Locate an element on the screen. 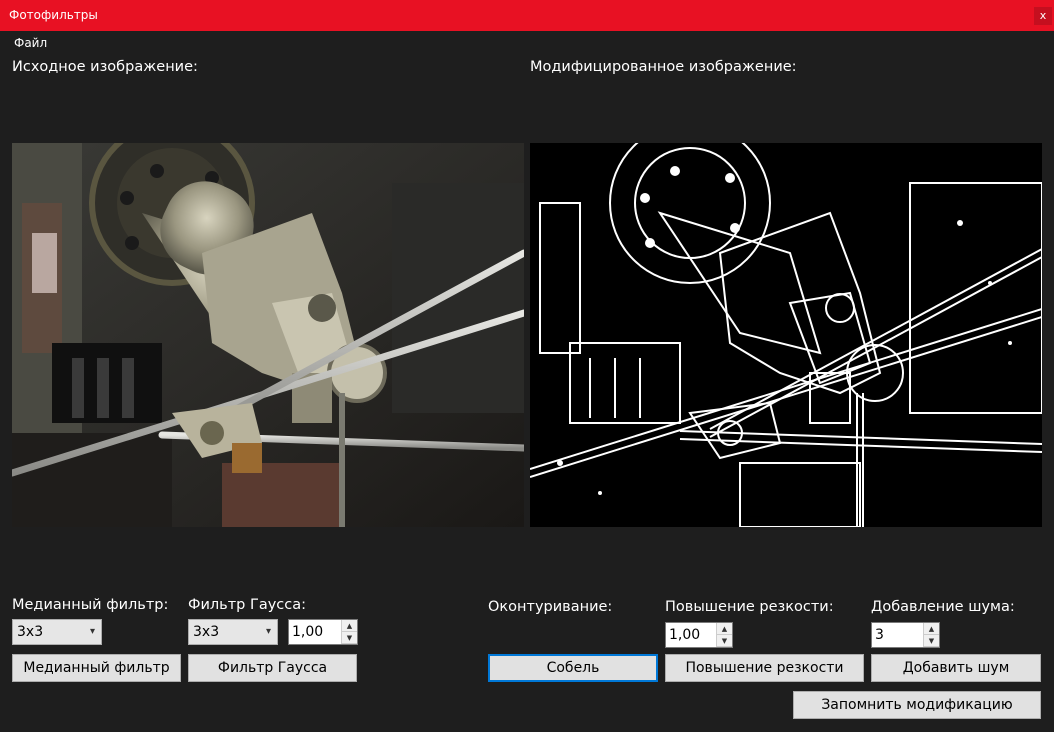 This screenshot has height=732, width=1054. close-button: x is located at coordinates (1043, 16).